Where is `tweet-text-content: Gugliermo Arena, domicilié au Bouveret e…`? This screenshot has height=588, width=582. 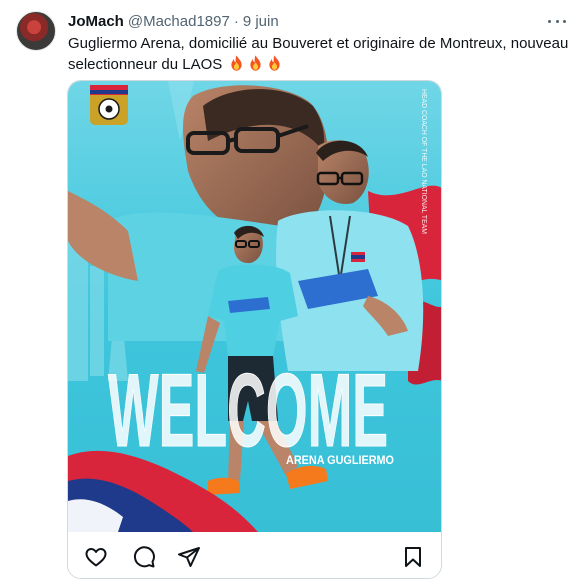
tweet-text-content: Gugliermo Arena, domicilié au Bouveret e… is located at coordinates (318, 54).